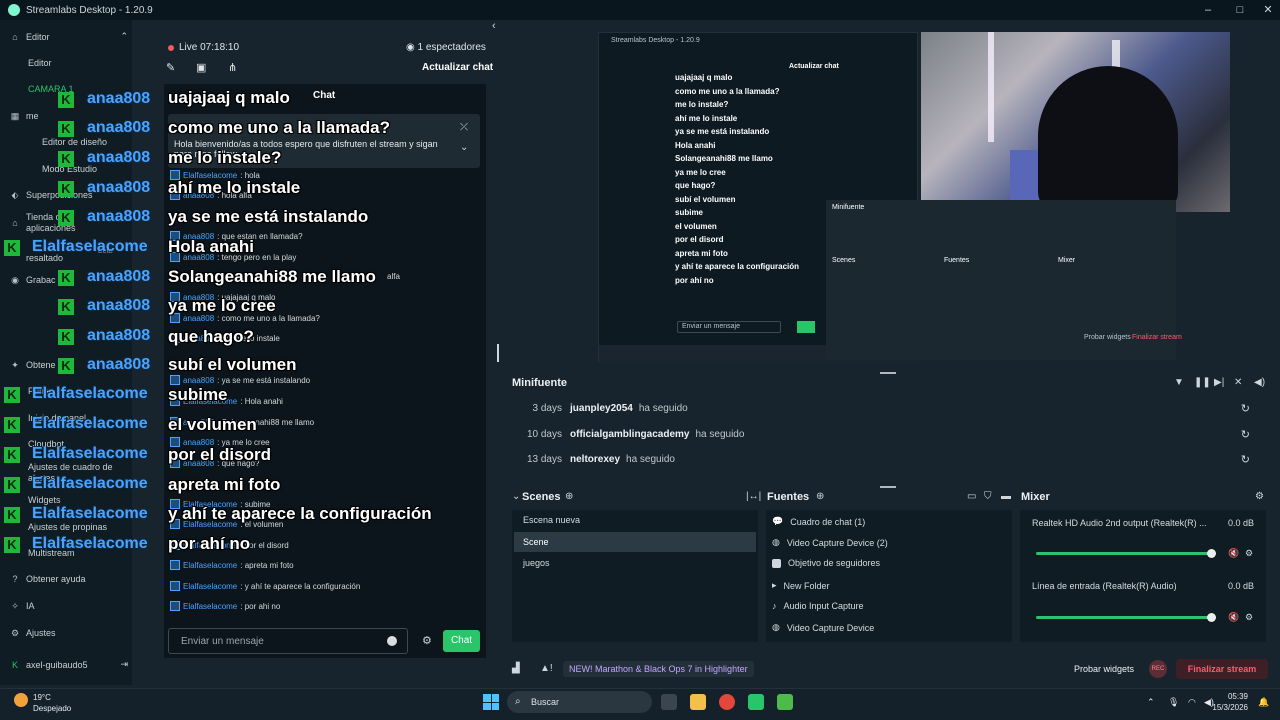  What do you see at coordinates (1238, 382) in the screenshot?
I see `mute-alerts-icon: ✕` at bounding box center [1238, 382].